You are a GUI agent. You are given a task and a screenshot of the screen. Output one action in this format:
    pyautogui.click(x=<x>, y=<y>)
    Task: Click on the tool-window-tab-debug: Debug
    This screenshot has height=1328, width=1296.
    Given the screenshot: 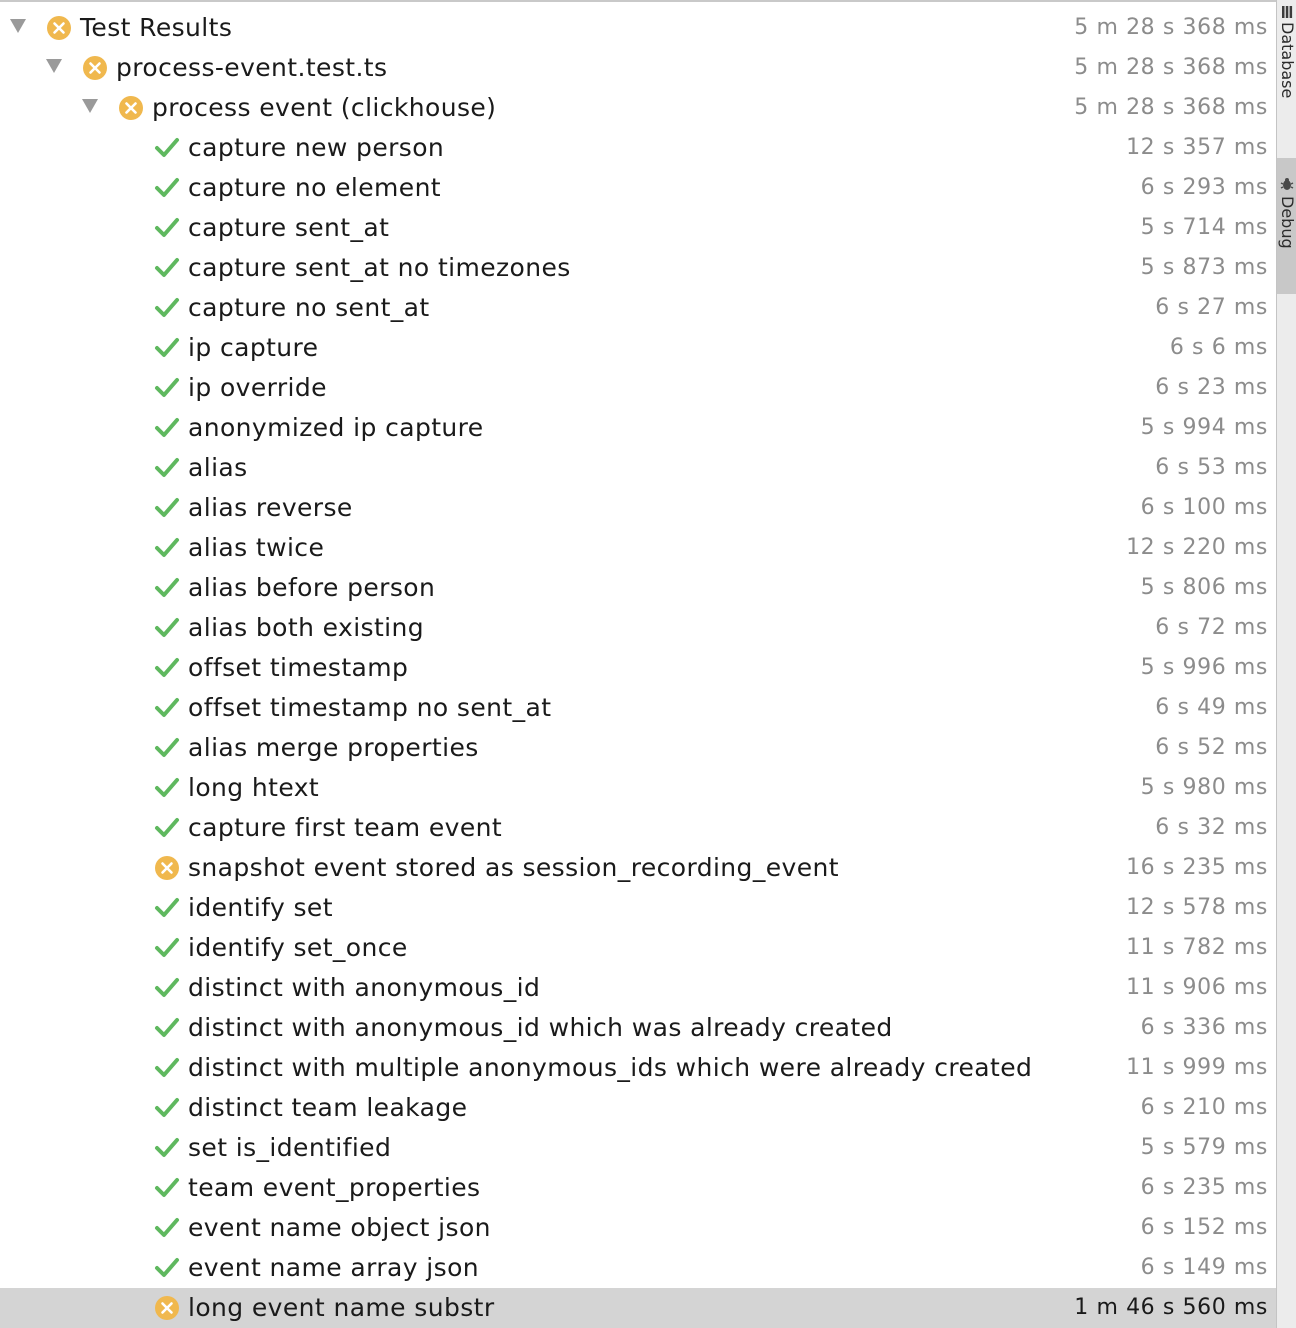 What is the action you would take?
    pyautogui.click(x=1286, y=226)
    